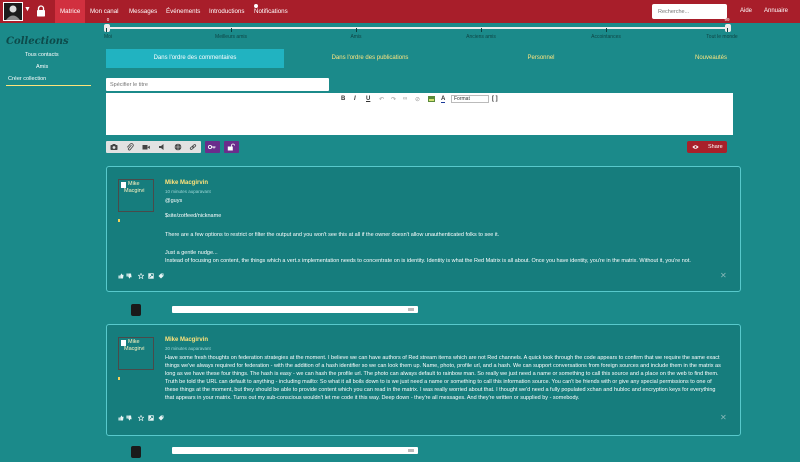 This screenshot has width=800, height=462. What do you see at coordinates (722, 37) in the screenshot?
I see `affinity-label-tout-le-monde: Tout le monde` at bounding box center [722, 37].